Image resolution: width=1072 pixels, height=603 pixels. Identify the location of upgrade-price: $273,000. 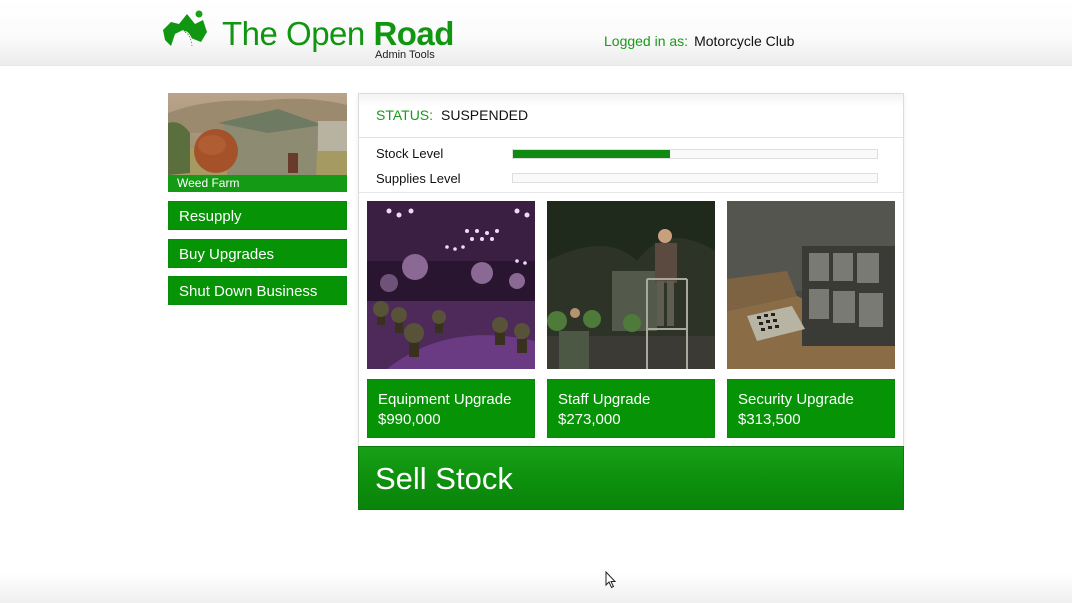
(589, 419).